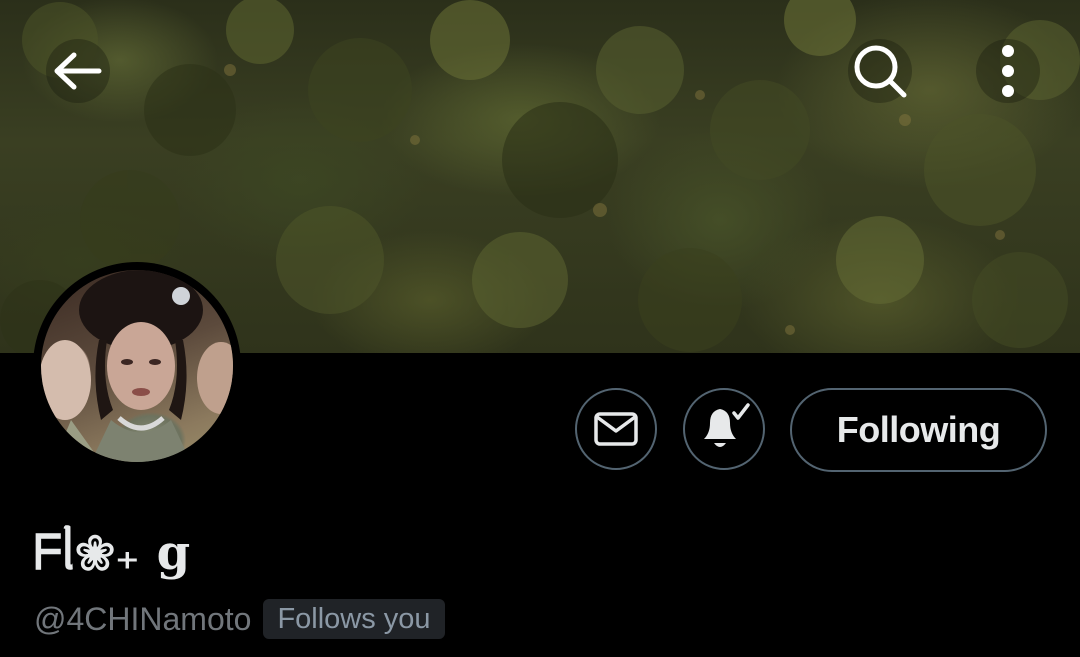 Image resolution: width=1080 pixels, height=657 pixels. I want to click on more-options-button, so click(1008, 71).